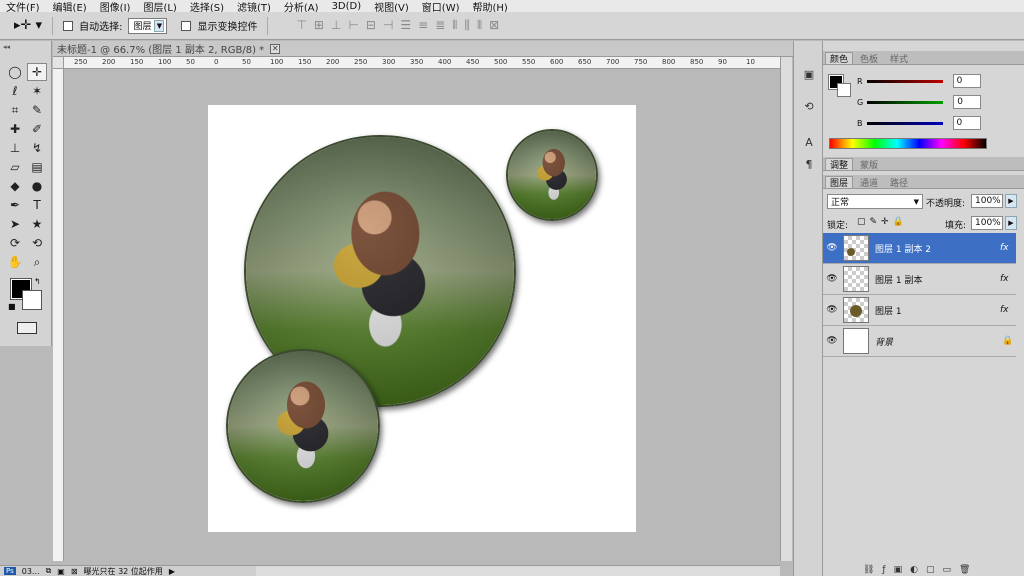 Image resolution: width=1024 pixels, height=576 pixels. Describe the element at coordinates (946, 204) in the screenshot. I see `opacity-label: 不透明度:` at that location.